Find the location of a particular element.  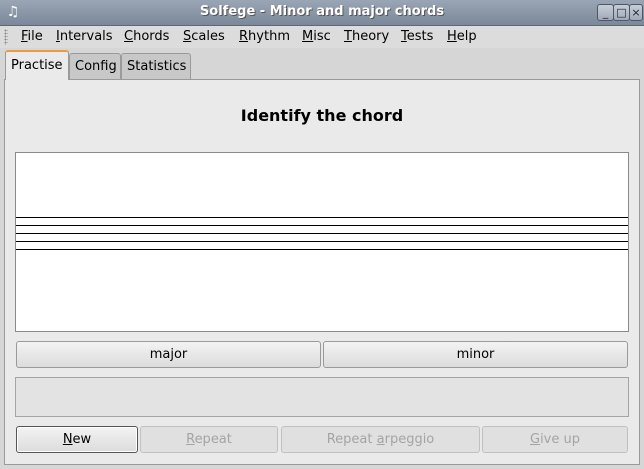

menu-scales: Scales is located at coordinates (204, 36).